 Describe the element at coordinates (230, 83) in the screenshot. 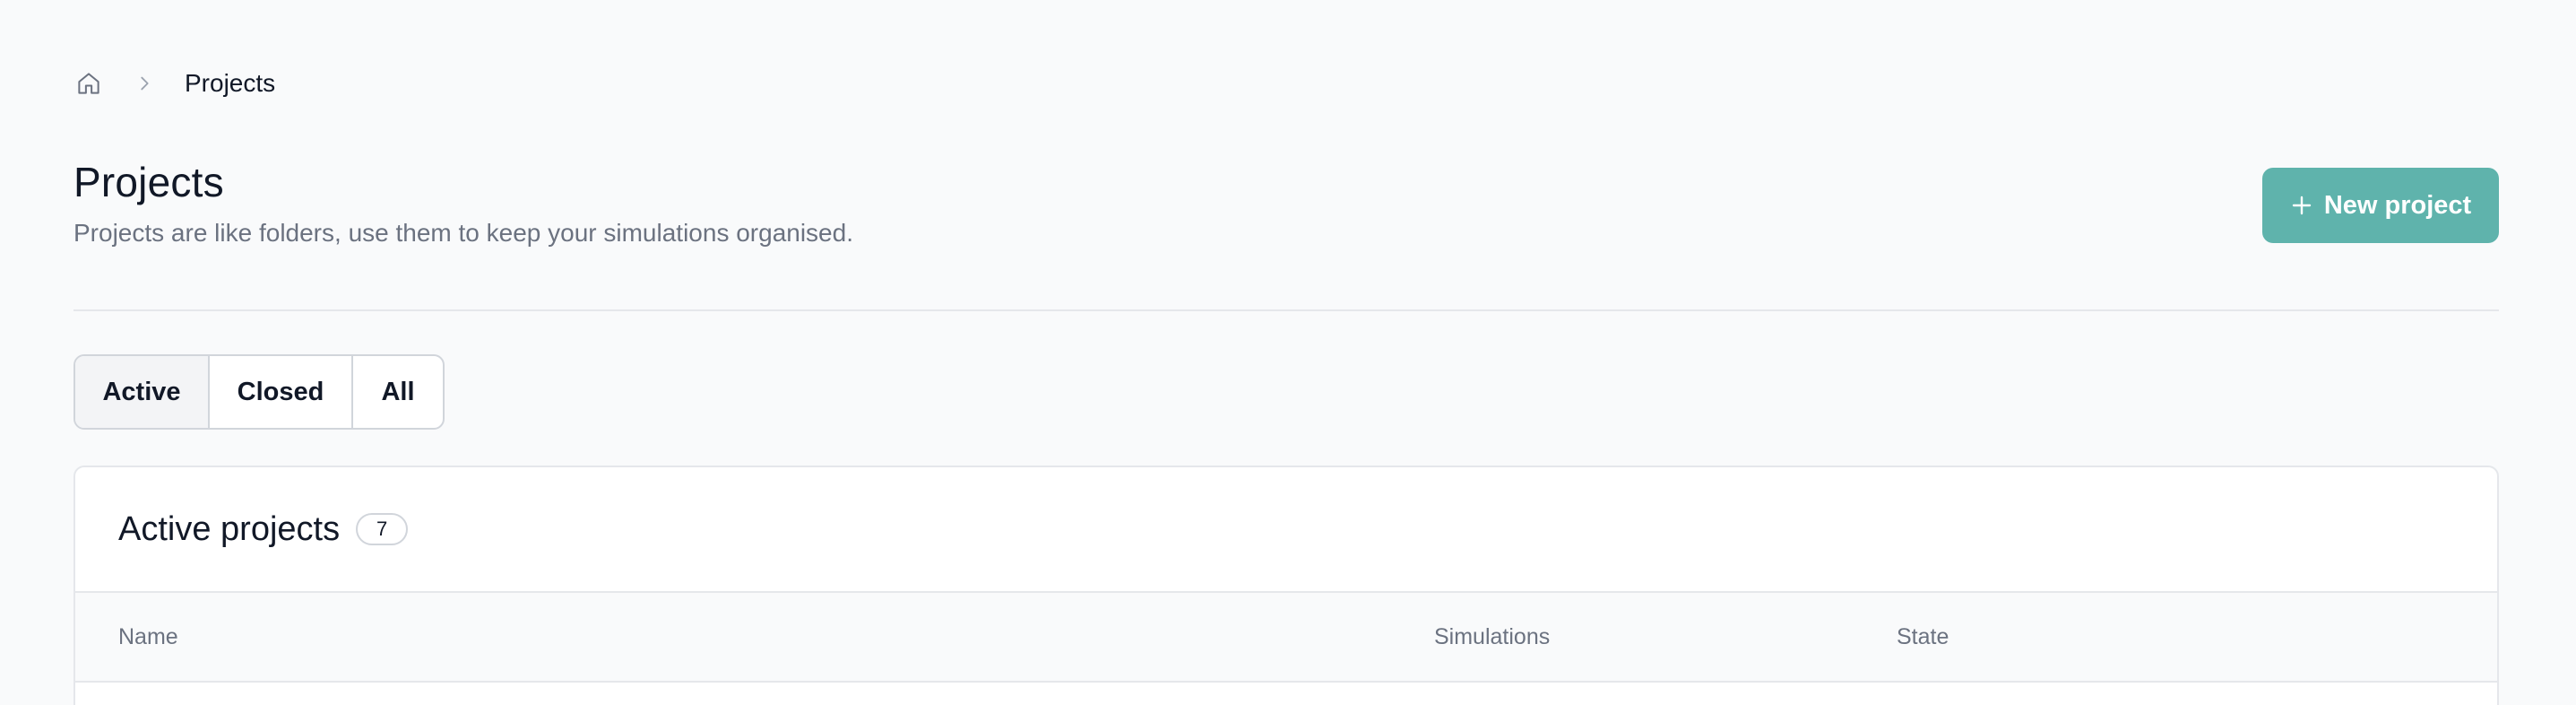

I see `breadcrumb-current: Projects` at that location.